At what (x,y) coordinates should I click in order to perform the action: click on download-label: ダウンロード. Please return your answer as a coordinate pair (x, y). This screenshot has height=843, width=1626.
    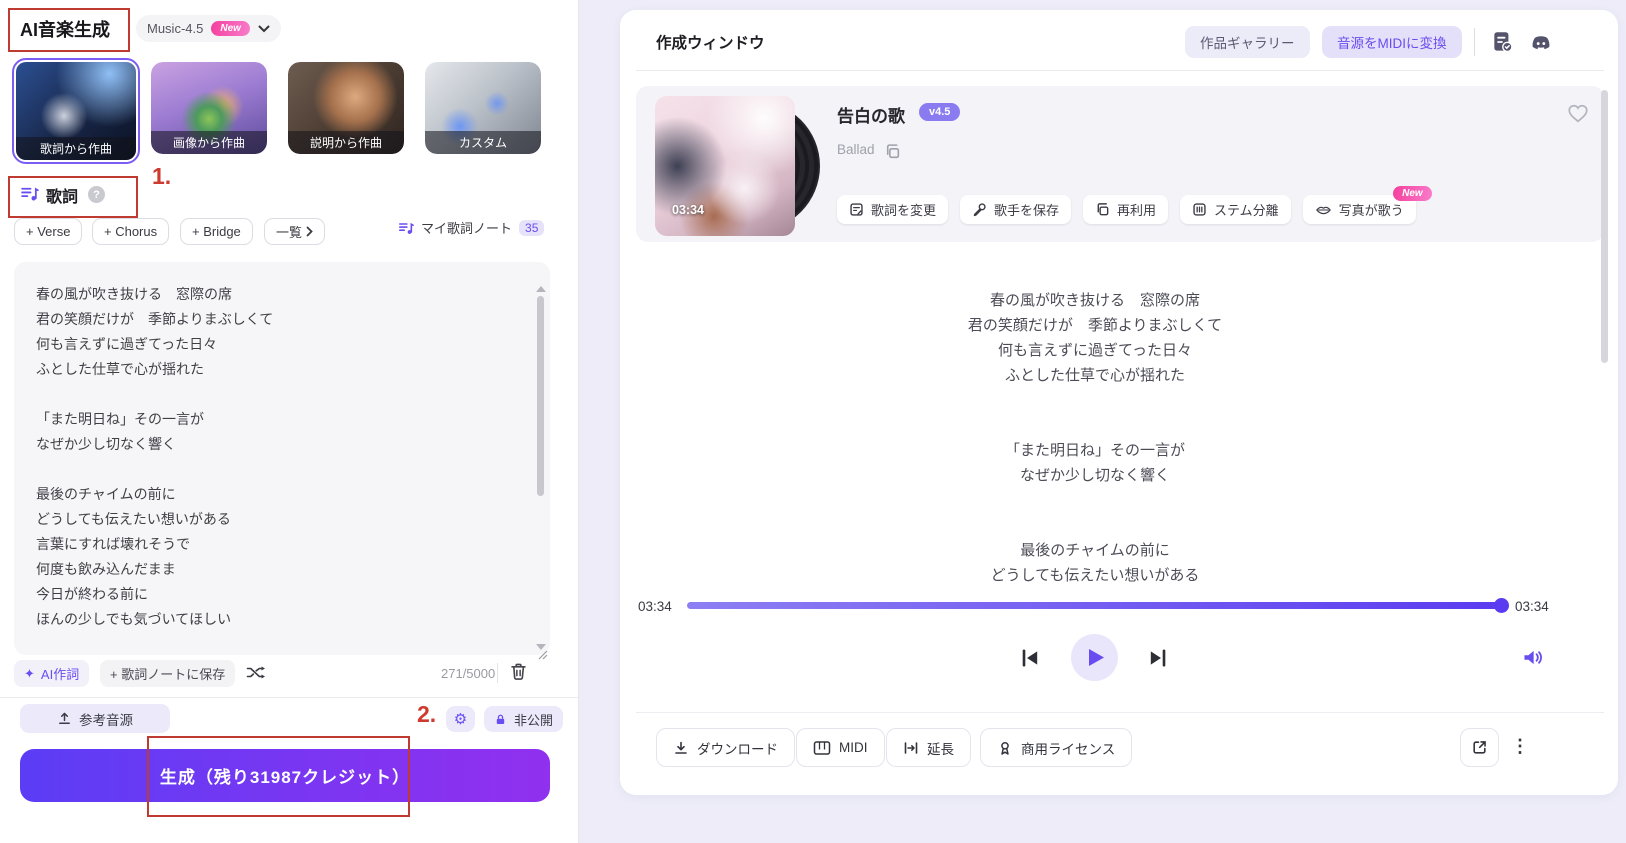
    Looking at the image, I should click on (737, 749).